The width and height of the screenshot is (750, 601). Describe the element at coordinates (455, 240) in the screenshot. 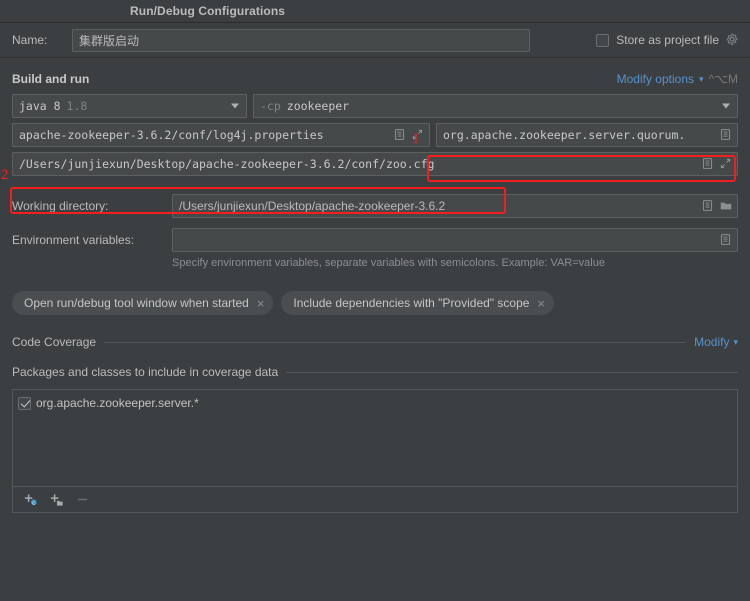

I see `environment-variables-field` at that location.